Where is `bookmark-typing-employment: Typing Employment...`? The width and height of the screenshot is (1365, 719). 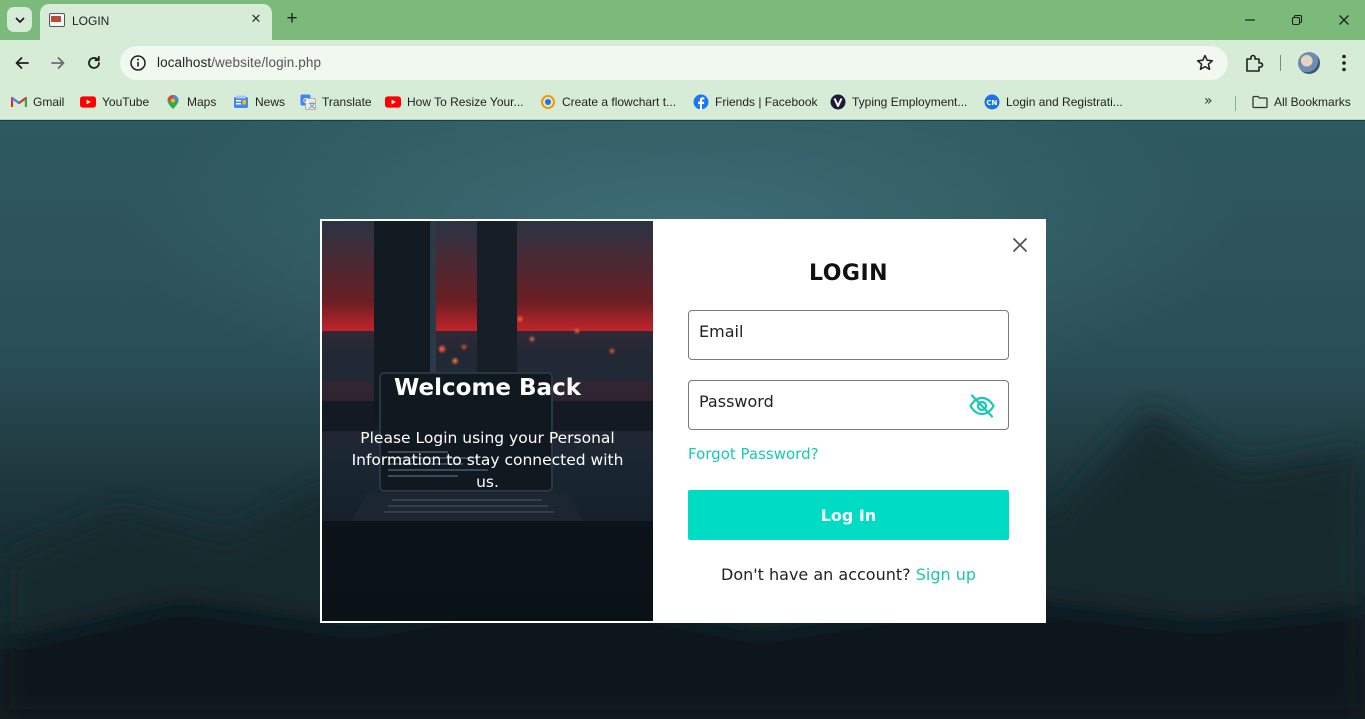
bookmark-typing-employment: Typing Employment... is located at coordinates (898, 102).